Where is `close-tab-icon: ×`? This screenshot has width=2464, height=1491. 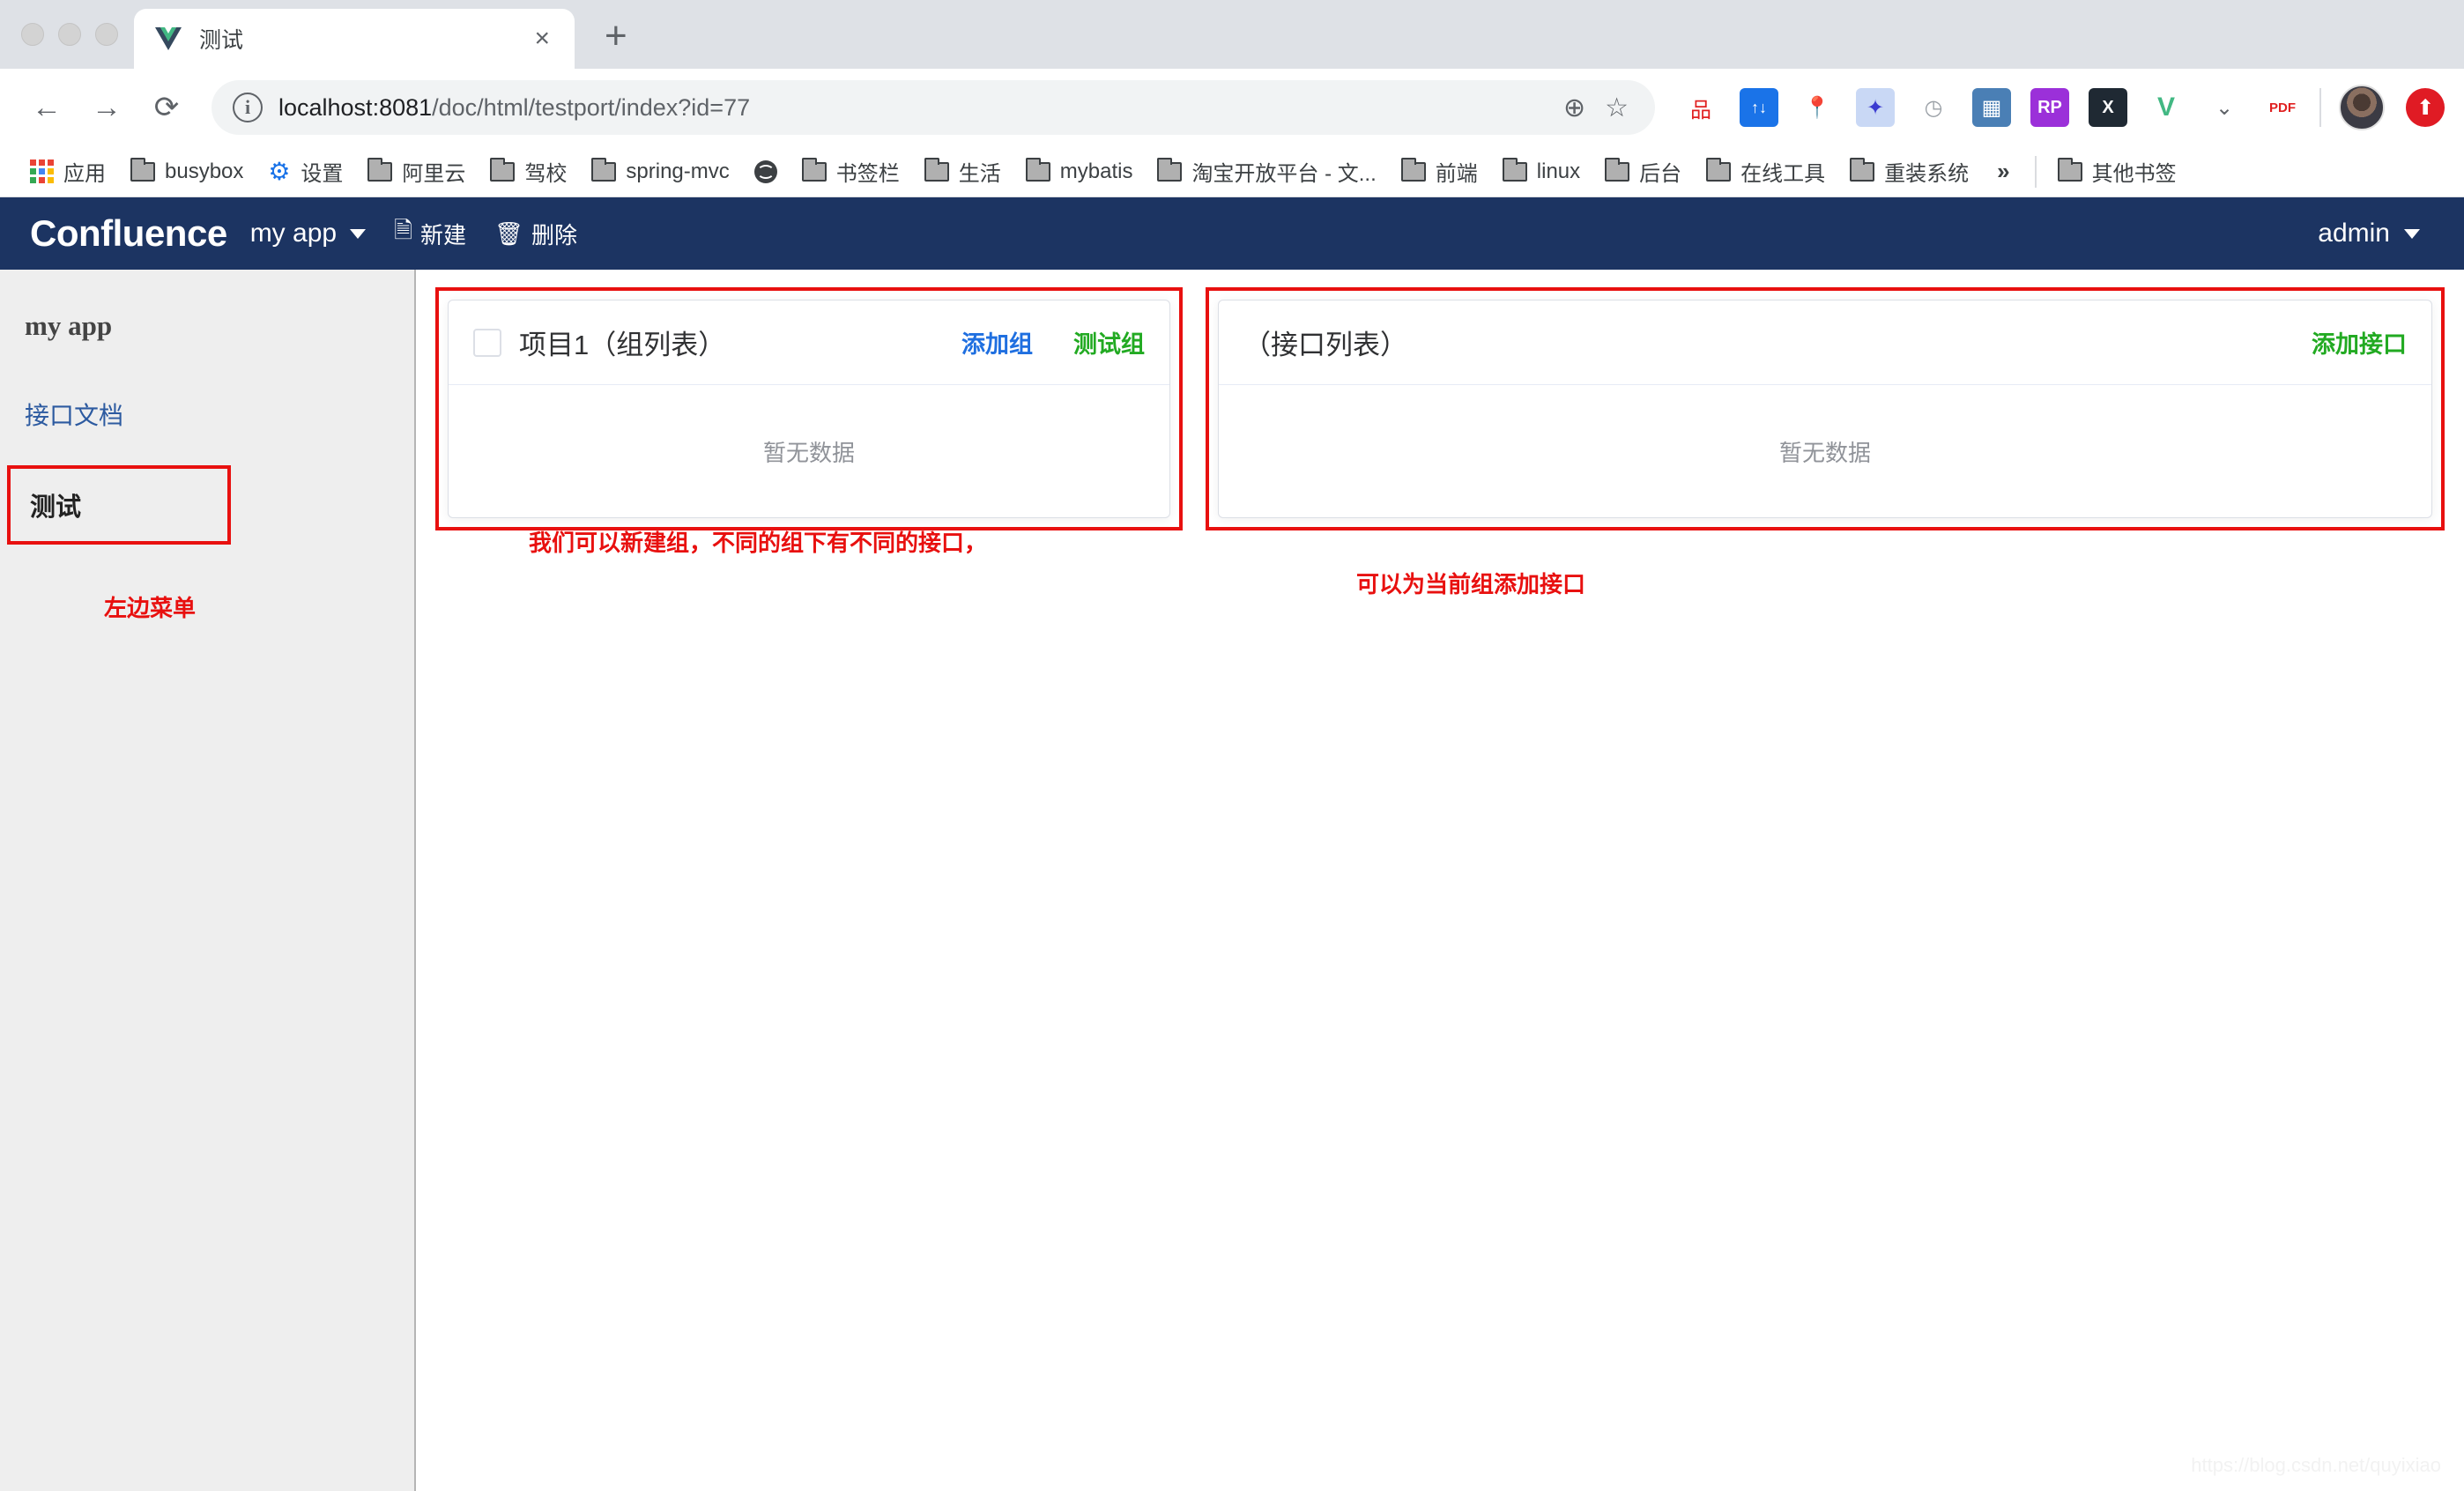
close-tab-icon: × is located at coordinates (542, 39).